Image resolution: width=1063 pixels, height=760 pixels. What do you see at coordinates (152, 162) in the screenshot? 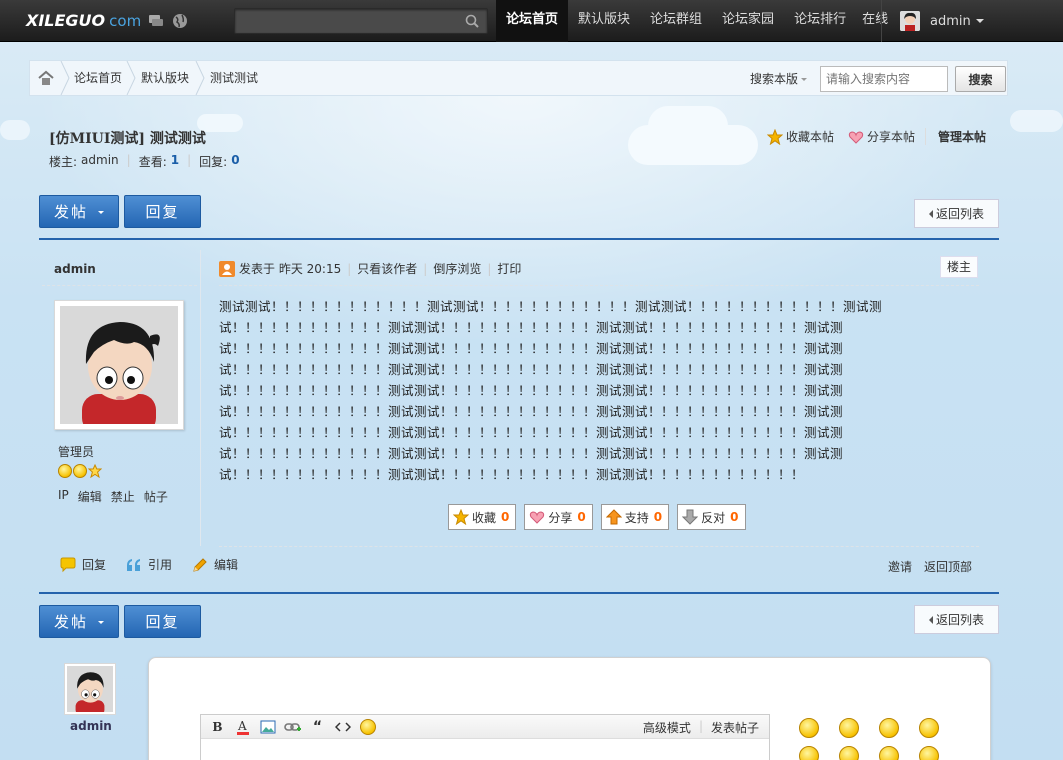
I see `views-label: 查看:` at bounding box center [152, 162].